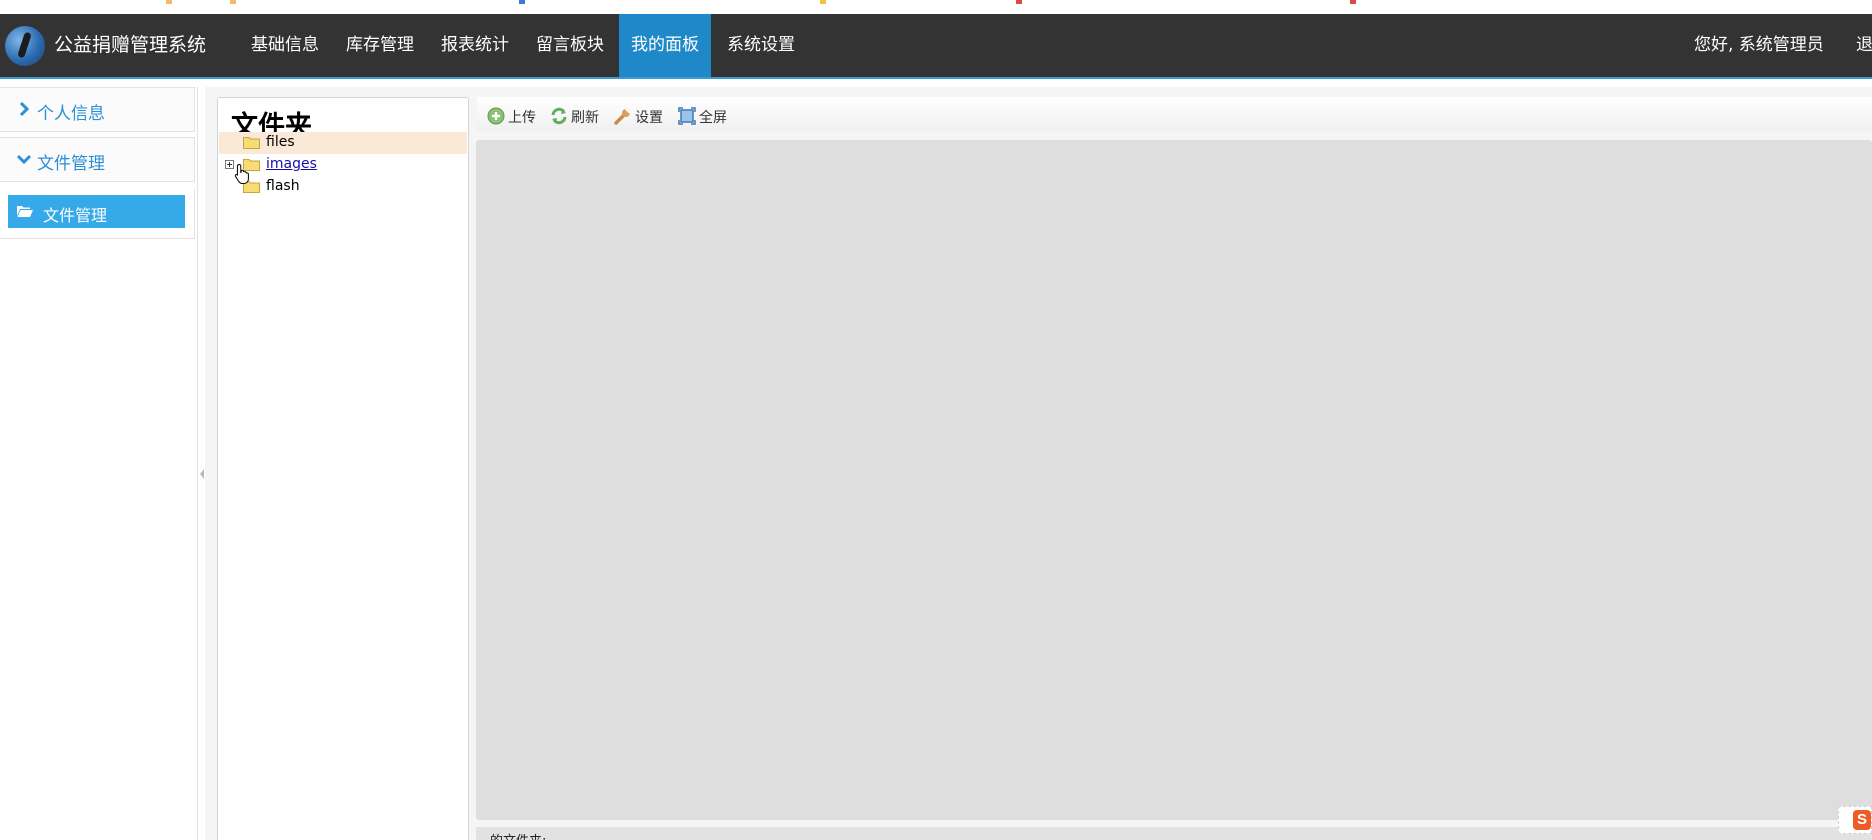 This screenshot has height=840, width=1872. I want to click on sidebar: 个人信息 文件管理 文件管理, so click(98, 463).